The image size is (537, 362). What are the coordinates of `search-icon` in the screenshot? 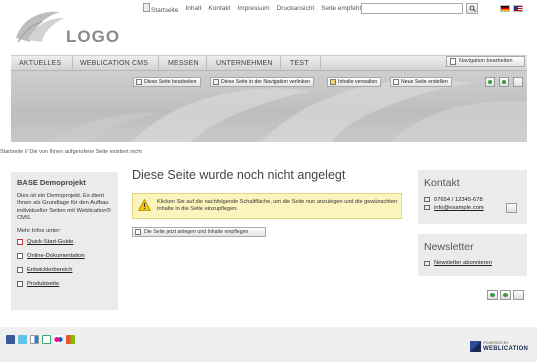 It's located at (472, 8).